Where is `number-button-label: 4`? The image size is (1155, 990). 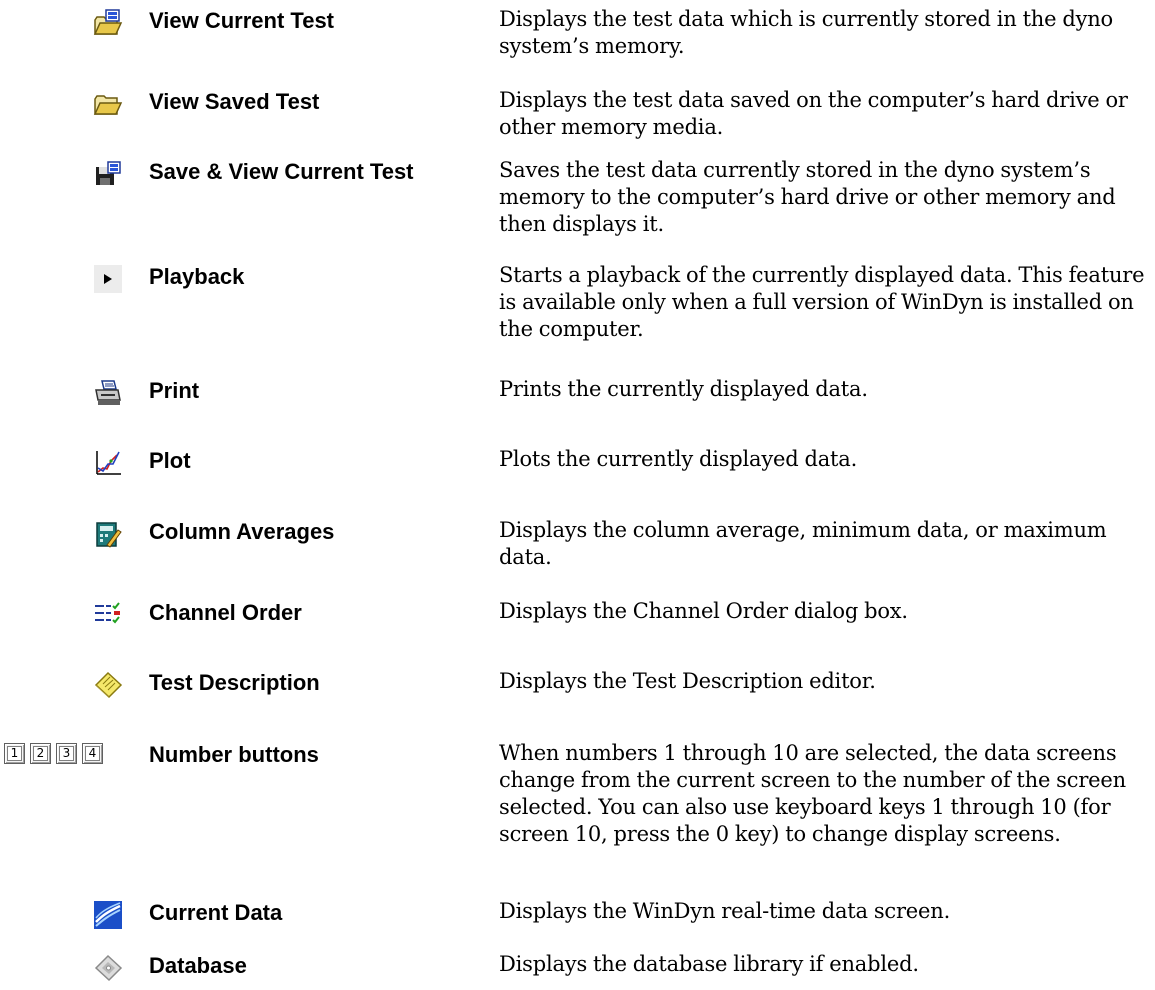
number-button-label: 4 is located at coordinates (92, 753).